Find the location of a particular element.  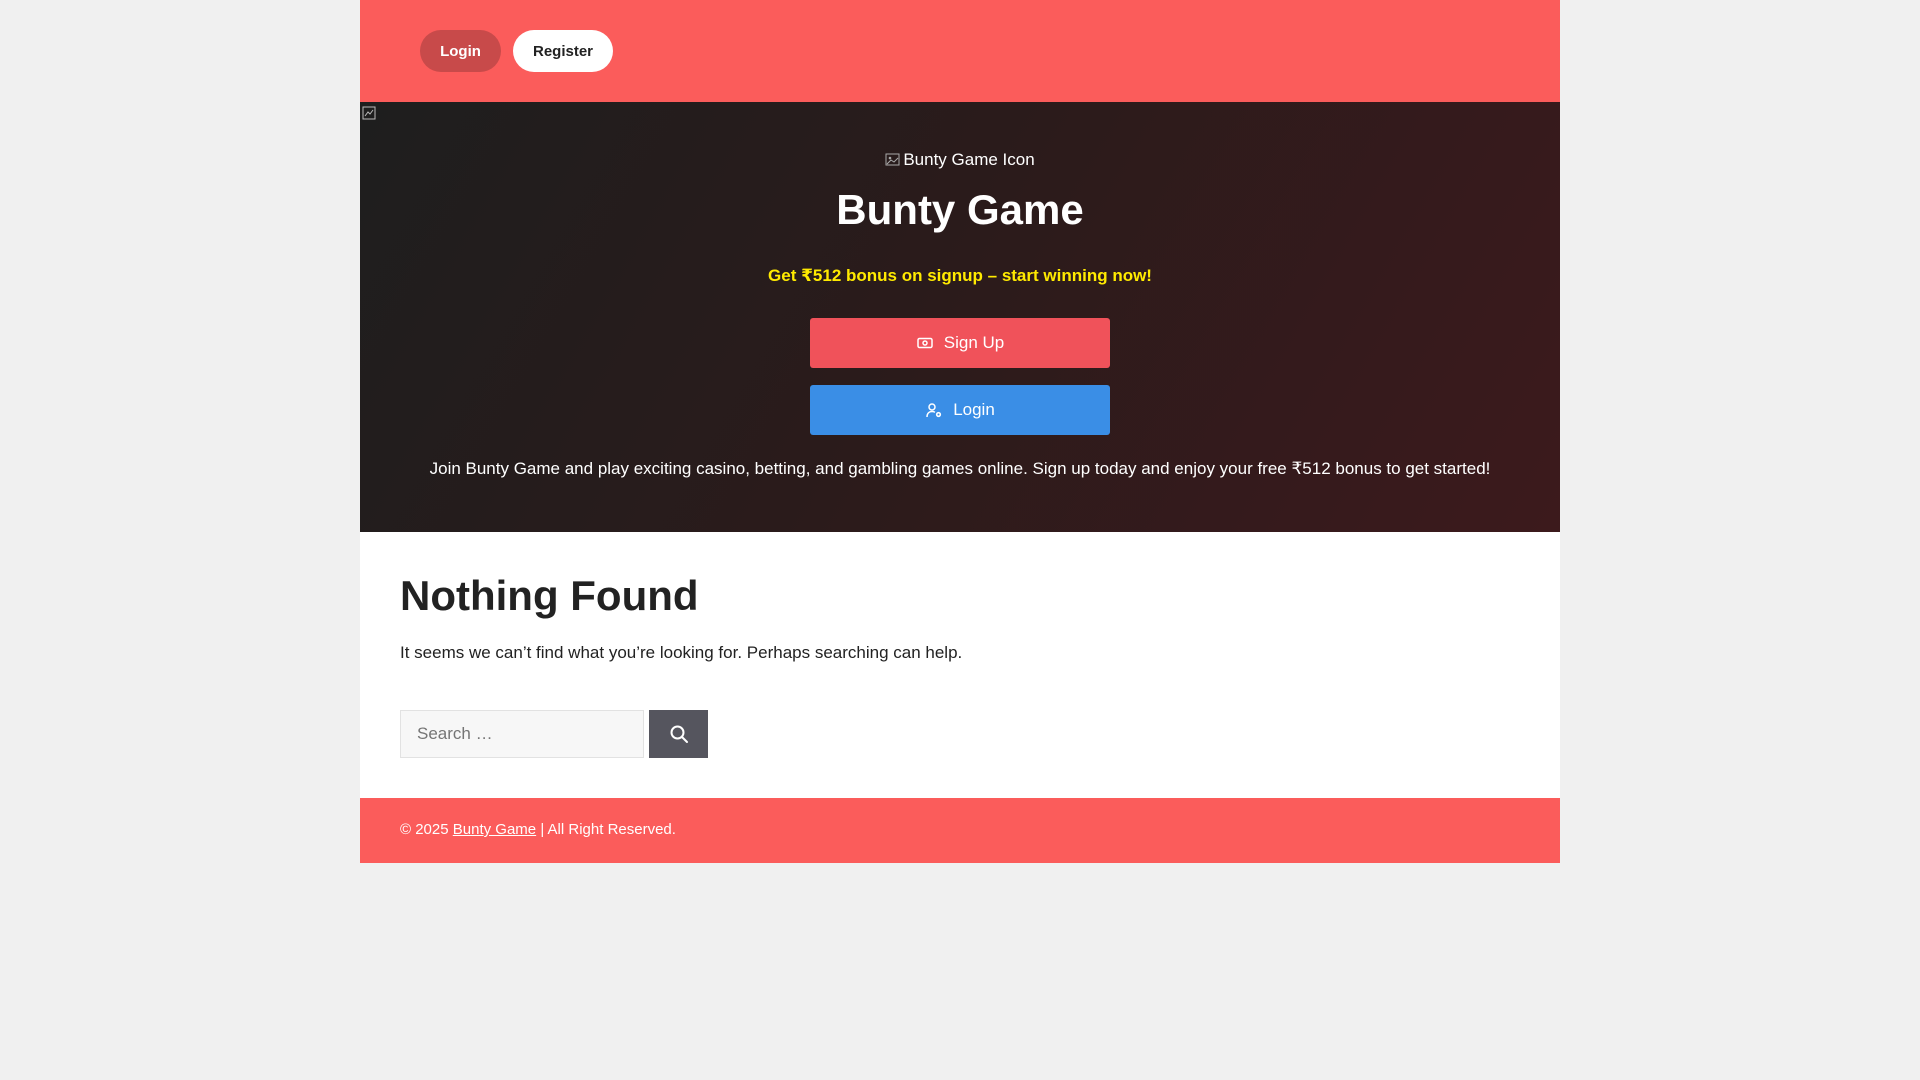

page-title: Nothing Found is located at coordinates (549, 595).